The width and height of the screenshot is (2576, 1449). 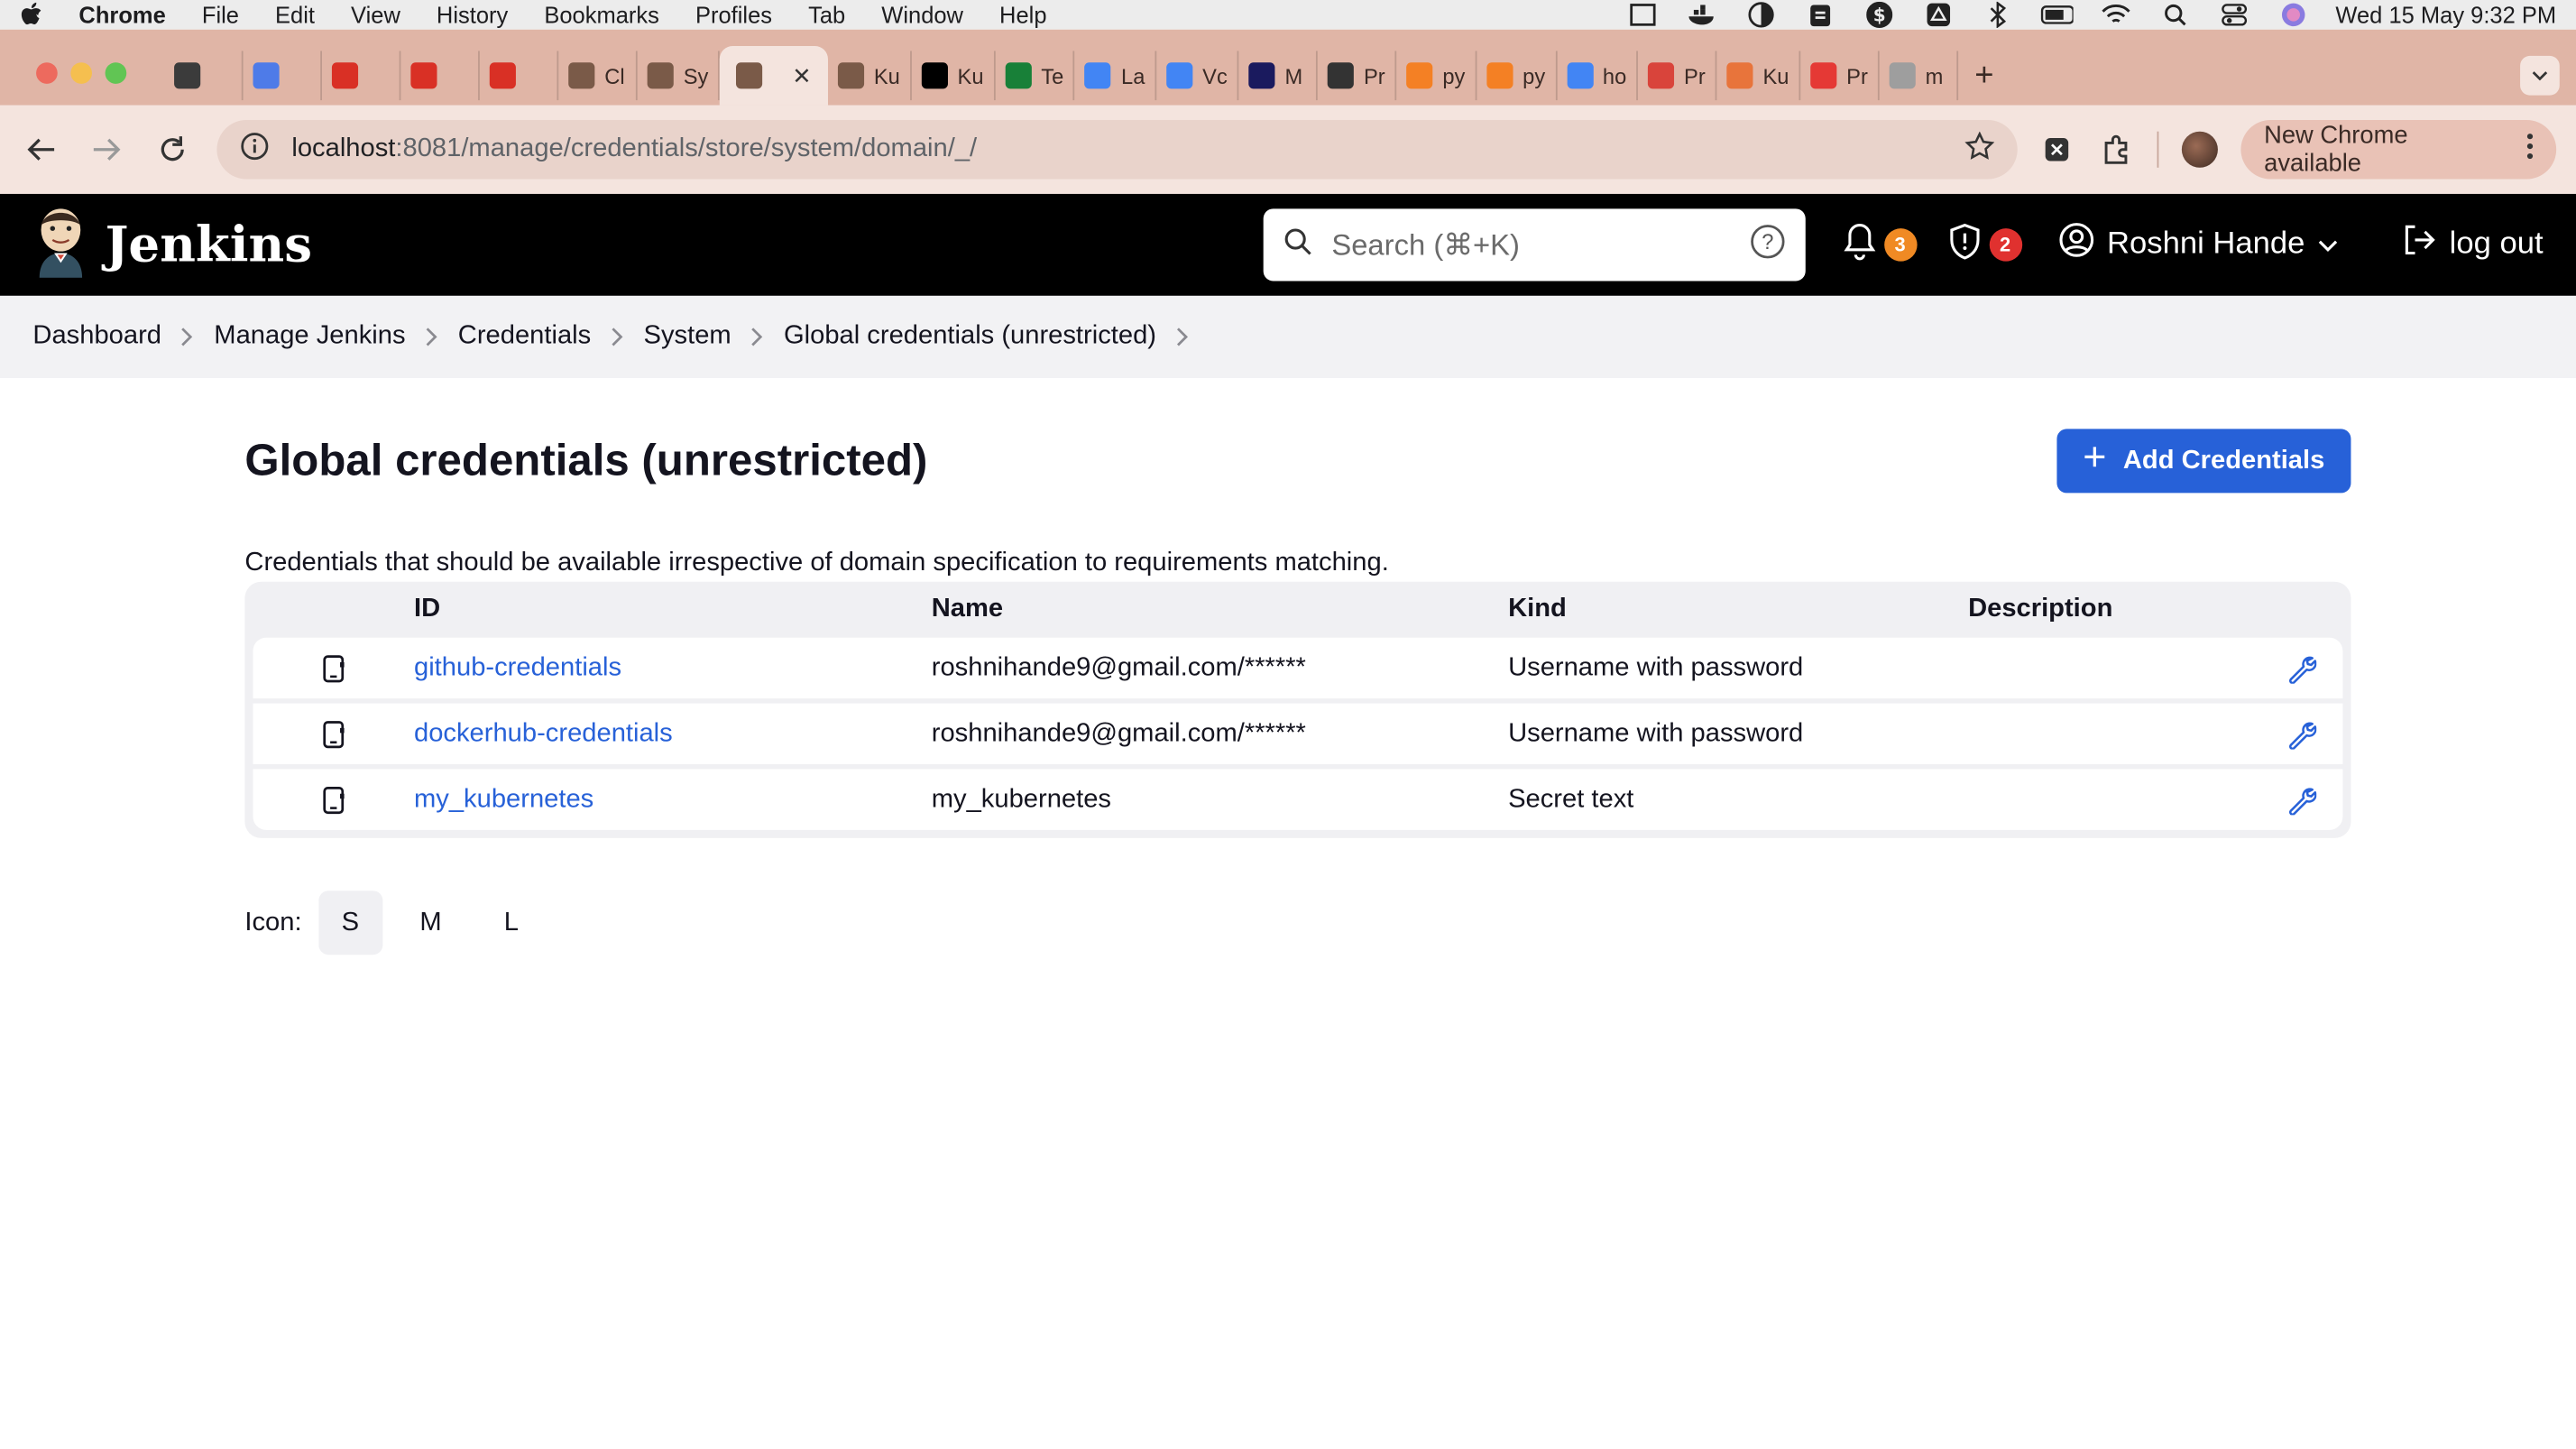 I want to click on back-arrow-icon, so click(x=41, y=150).